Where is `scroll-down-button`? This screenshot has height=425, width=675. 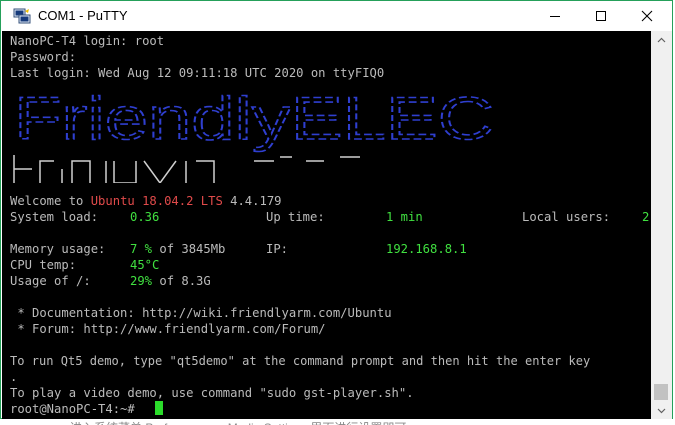
scroll-down-button is located at coordinates (661, 410).